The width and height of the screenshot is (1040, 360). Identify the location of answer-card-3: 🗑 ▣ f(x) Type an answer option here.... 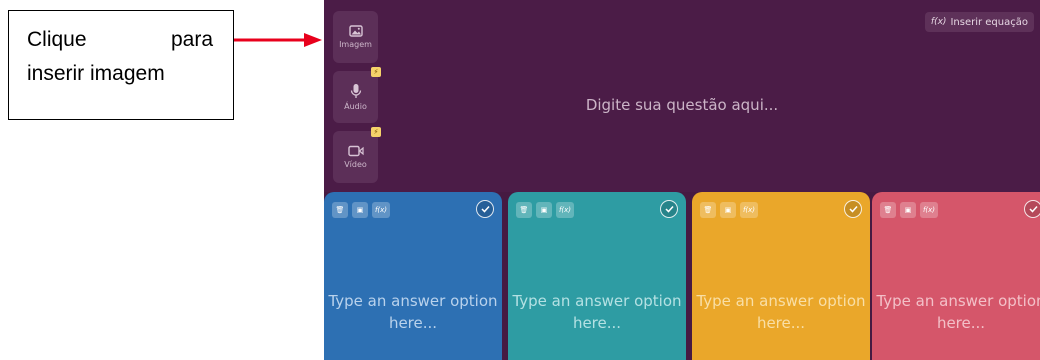
(781, 276).